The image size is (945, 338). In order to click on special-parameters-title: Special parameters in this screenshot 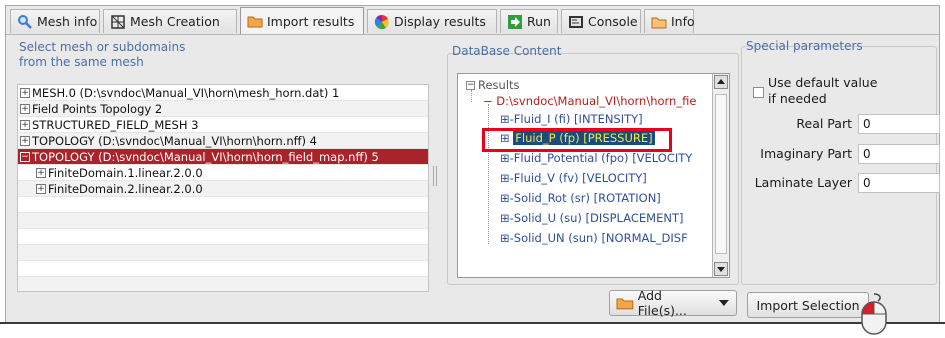, I will do `click(804, 46)`.